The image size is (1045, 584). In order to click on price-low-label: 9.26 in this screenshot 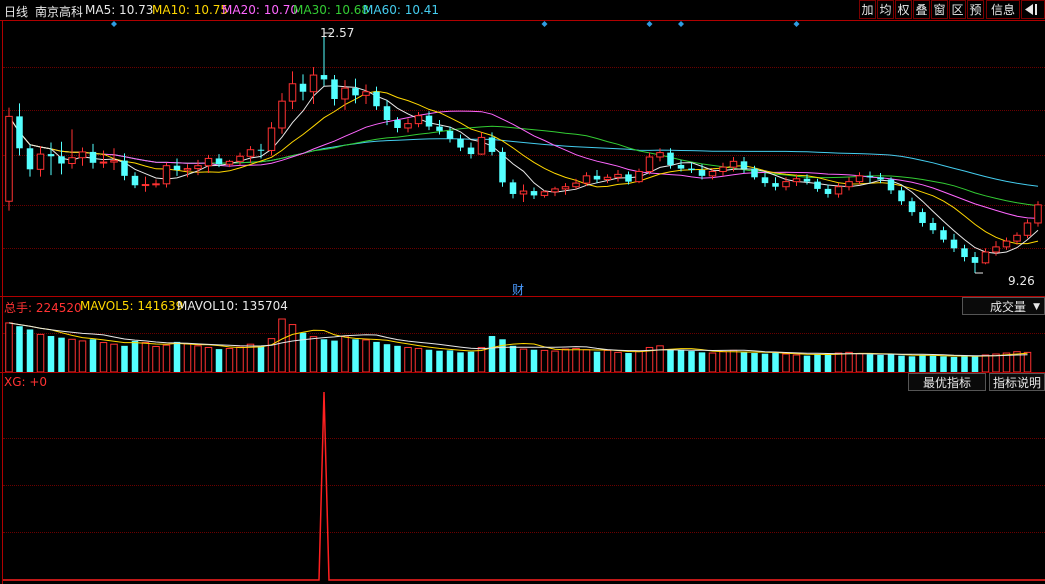, I will do `click(1021, 281)`.